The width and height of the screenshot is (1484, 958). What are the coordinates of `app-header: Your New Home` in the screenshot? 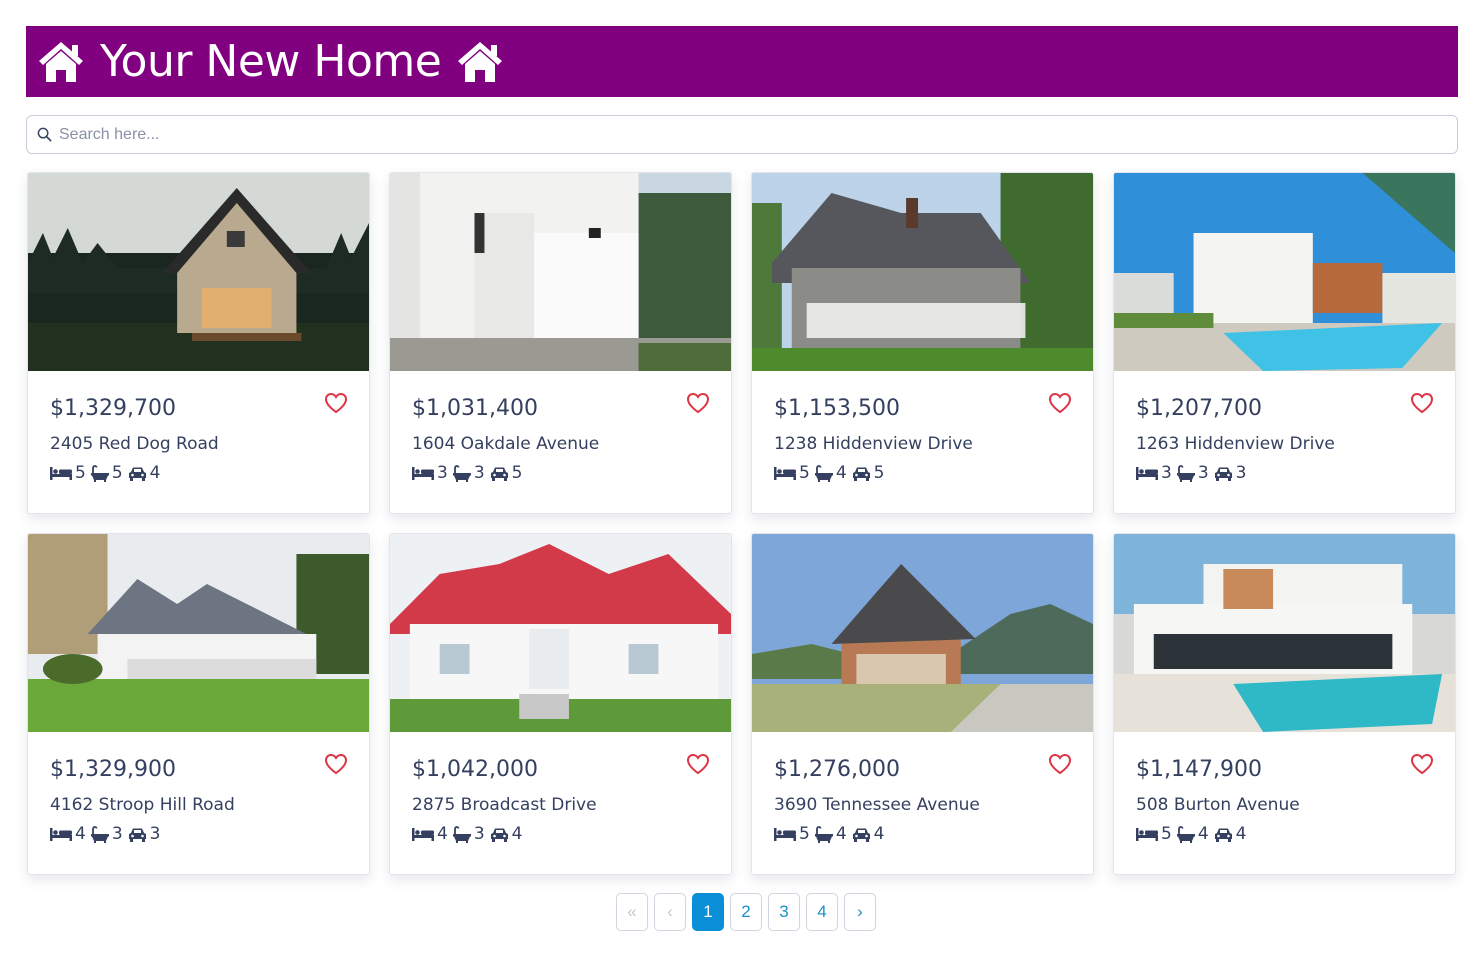 It's located at (742, 61).